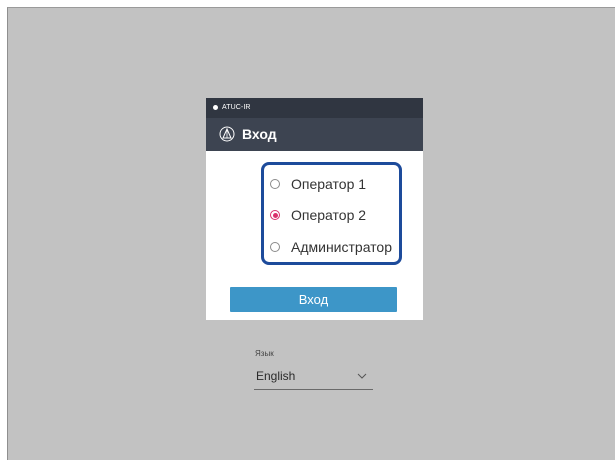 The image size is (616, 461). What do you see at coordinates (313, 378) in the screenshot?
I see `language-select: English` at bounding box center [313, 378].